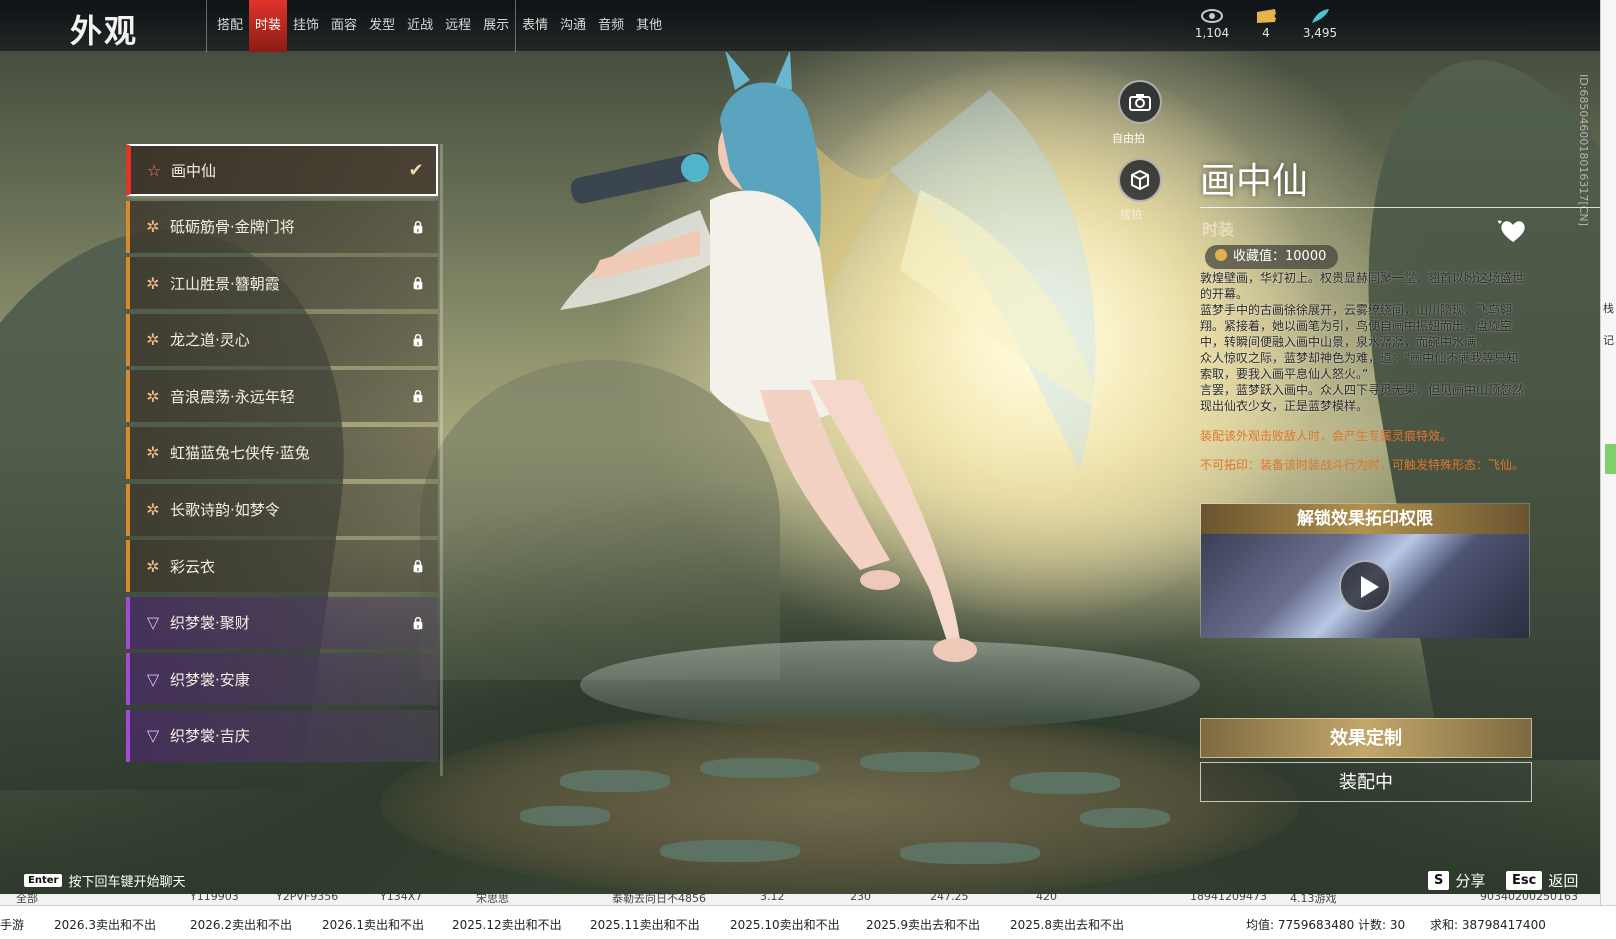 Image resolution: width=1616 pixels, height=939 pixels. I want to click on back-label: 返回, so click(1563, 881).